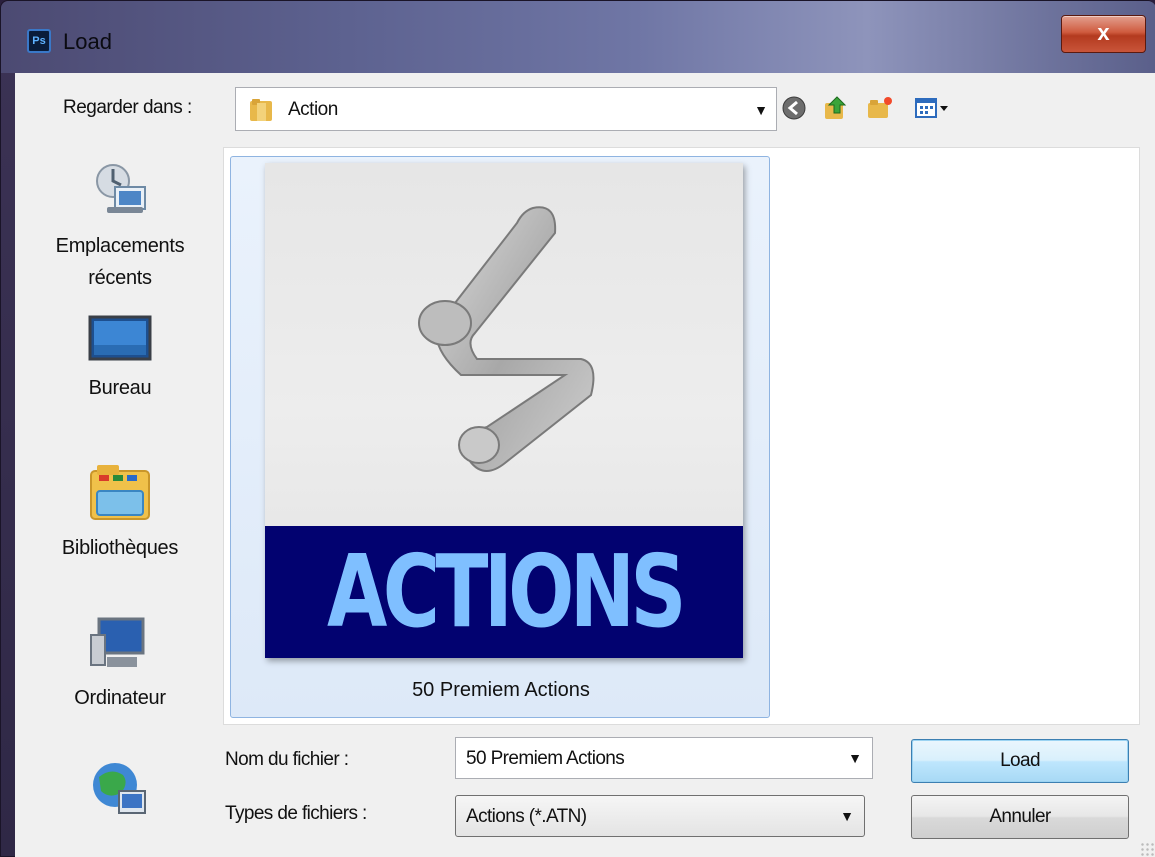 Image resolution: width=1155 pixels, height=857 pixels. I want to click on place-computer: Ordinateur, so click(120, 663).